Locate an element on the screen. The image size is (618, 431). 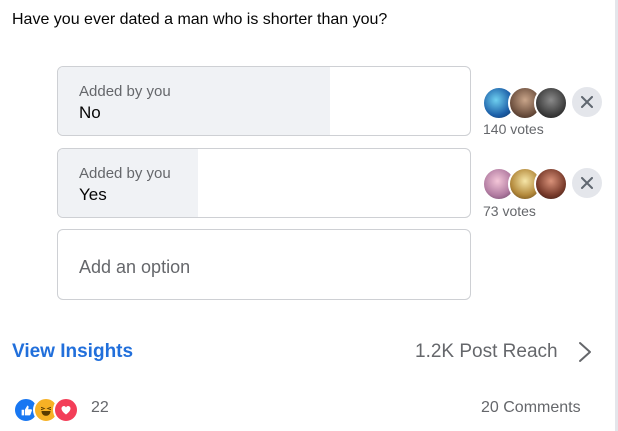
chevron-right-icon is located at coordinates (585, 352).